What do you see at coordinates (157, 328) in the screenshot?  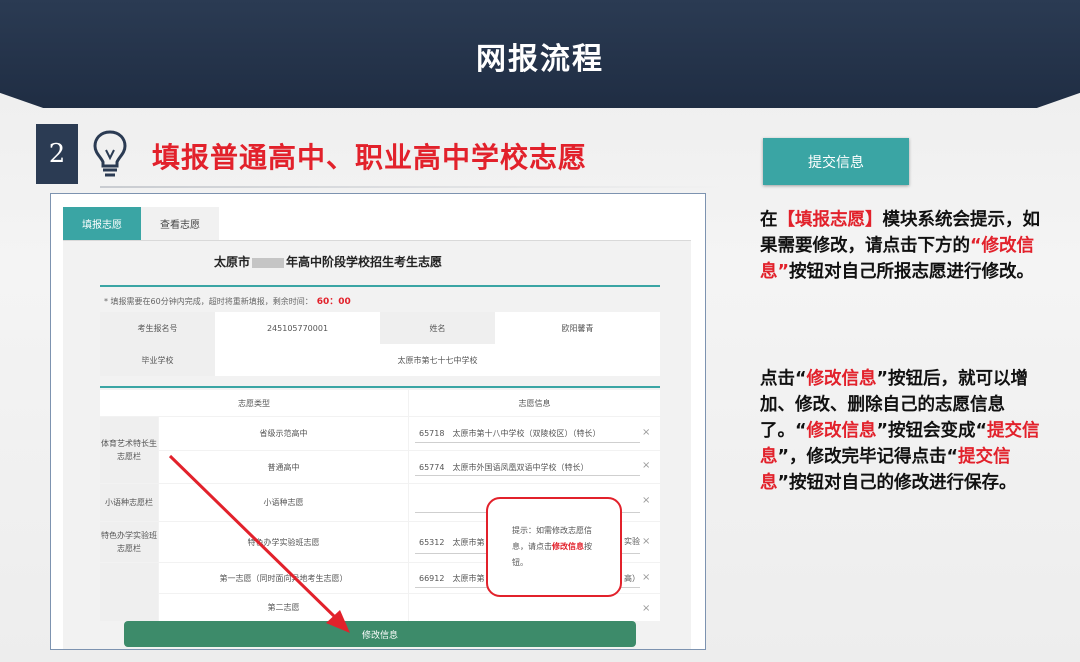 I see `exam-no-label: 考生报名号` at bounding box center [157, 328].